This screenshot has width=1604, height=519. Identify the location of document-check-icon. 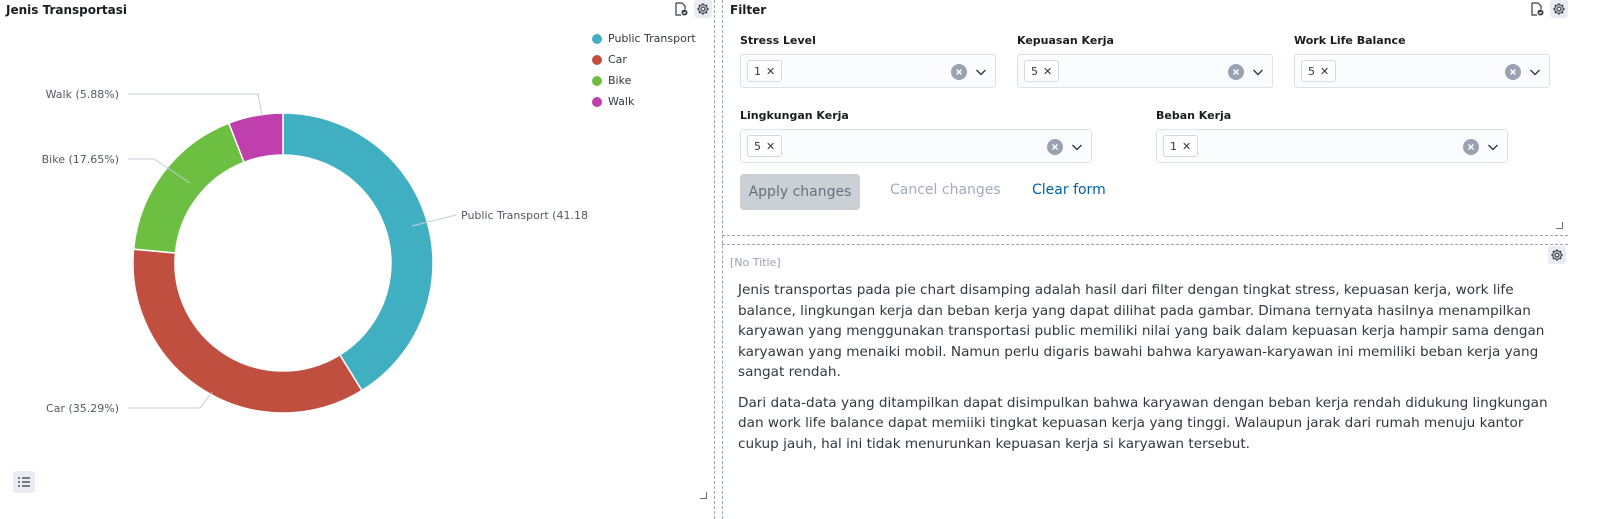
(1537, 9).